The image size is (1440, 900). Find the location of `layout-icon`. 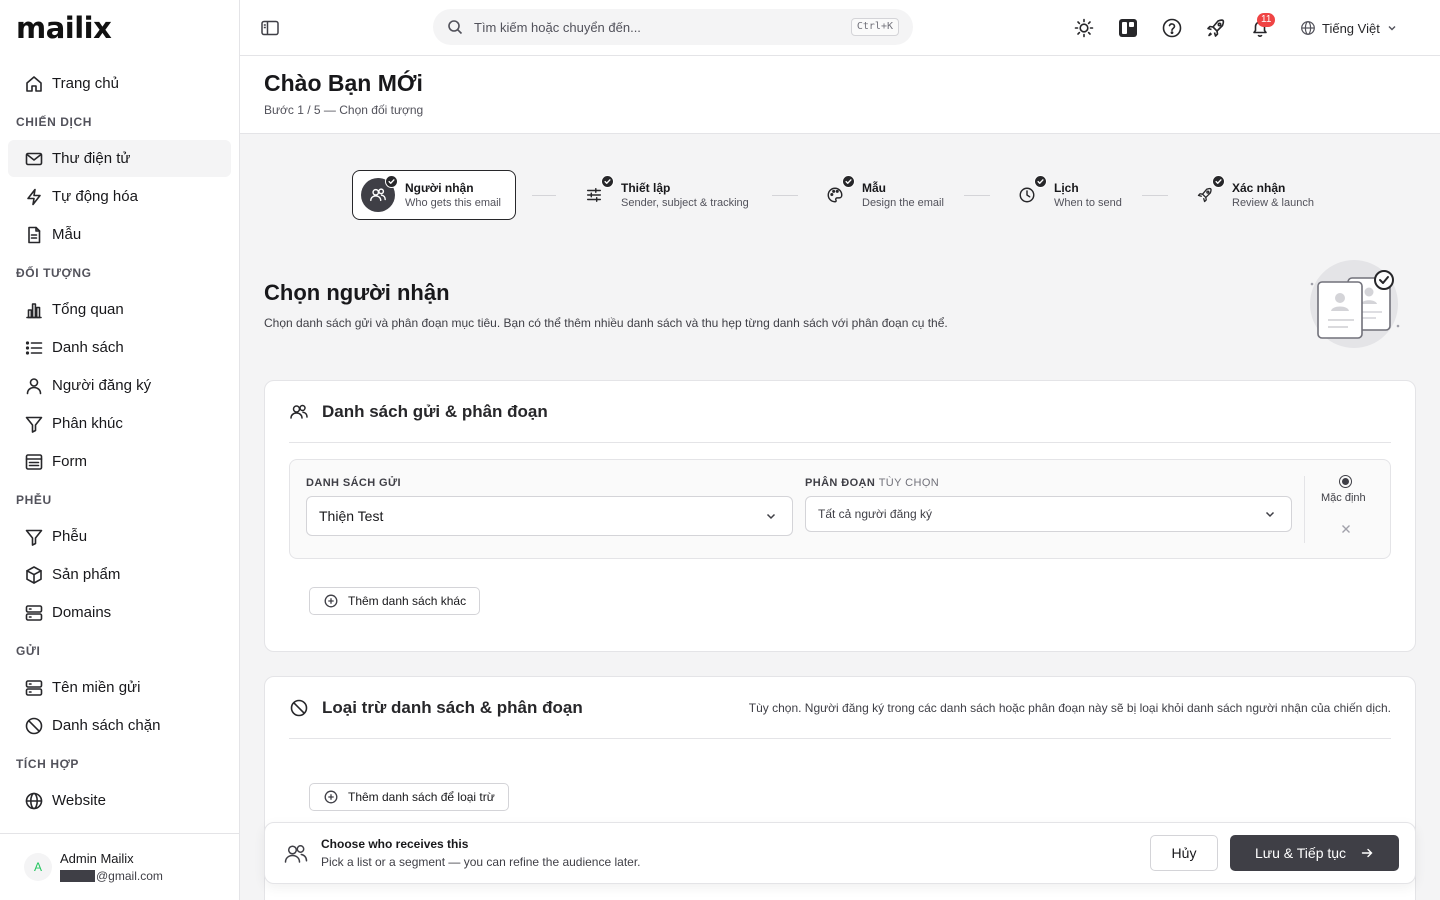

layout-icon is located at coordinates (1128, 28).